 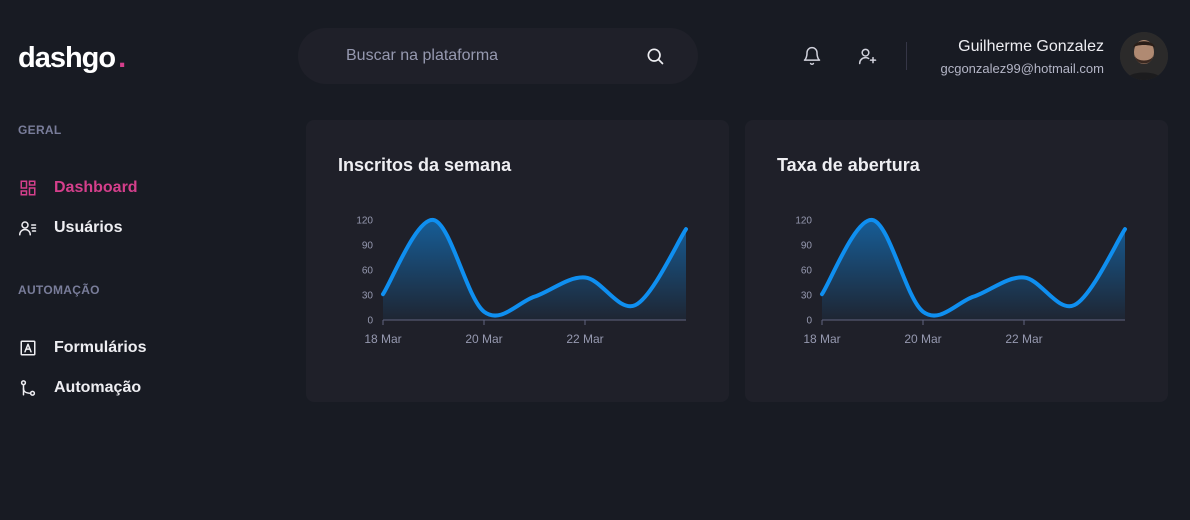 I want to click on sidebar-item-label: Usuários, so click(x=88, y=227).